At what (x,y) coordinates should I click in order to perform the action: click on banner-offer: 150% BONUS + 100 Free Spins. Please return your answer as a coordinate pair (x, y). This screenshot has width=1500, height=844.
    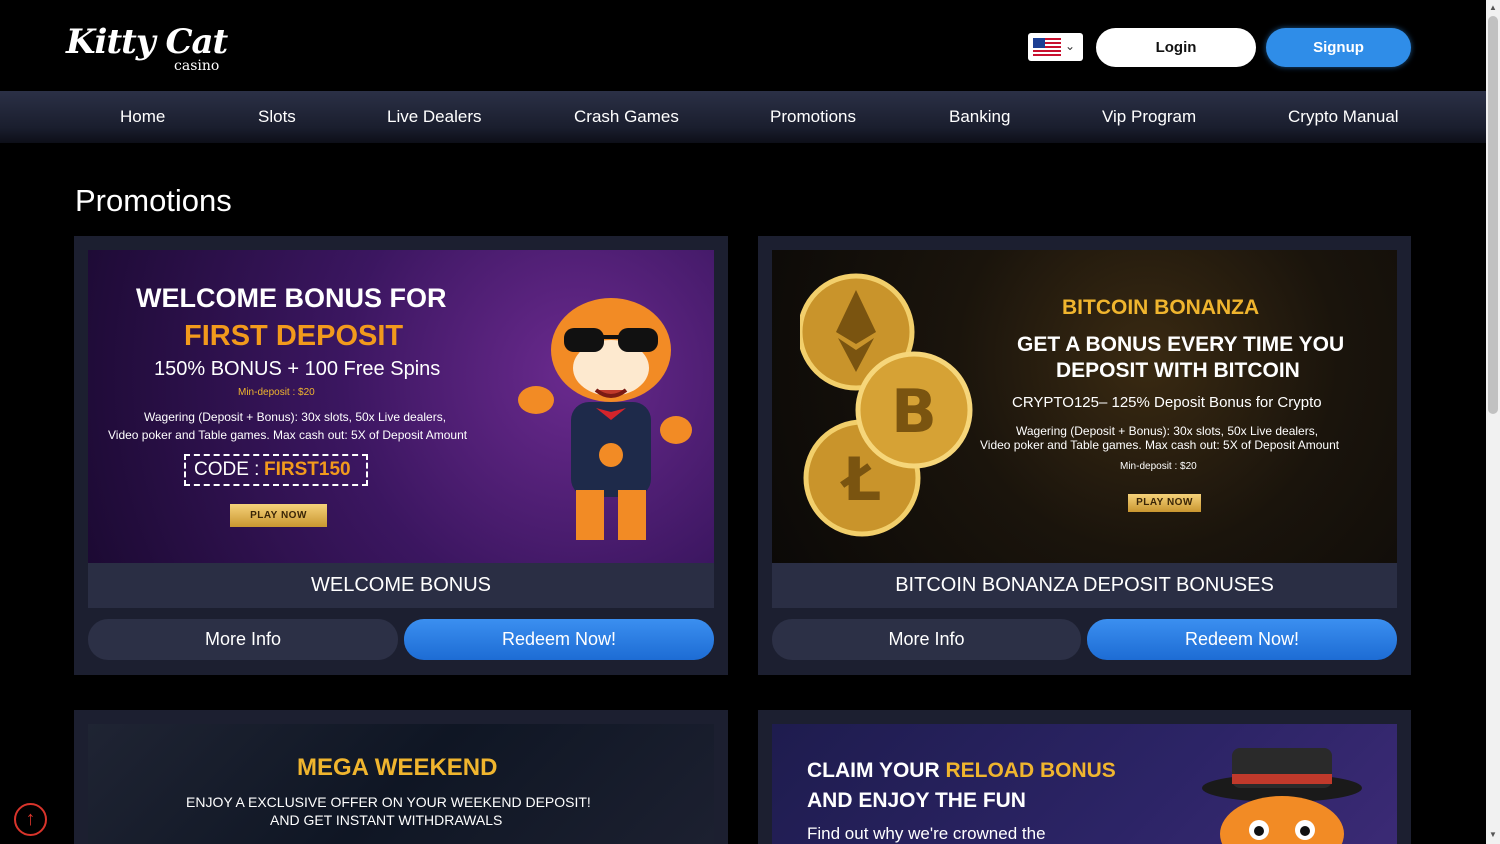
    Looking at the image, I should click on (297, 369).